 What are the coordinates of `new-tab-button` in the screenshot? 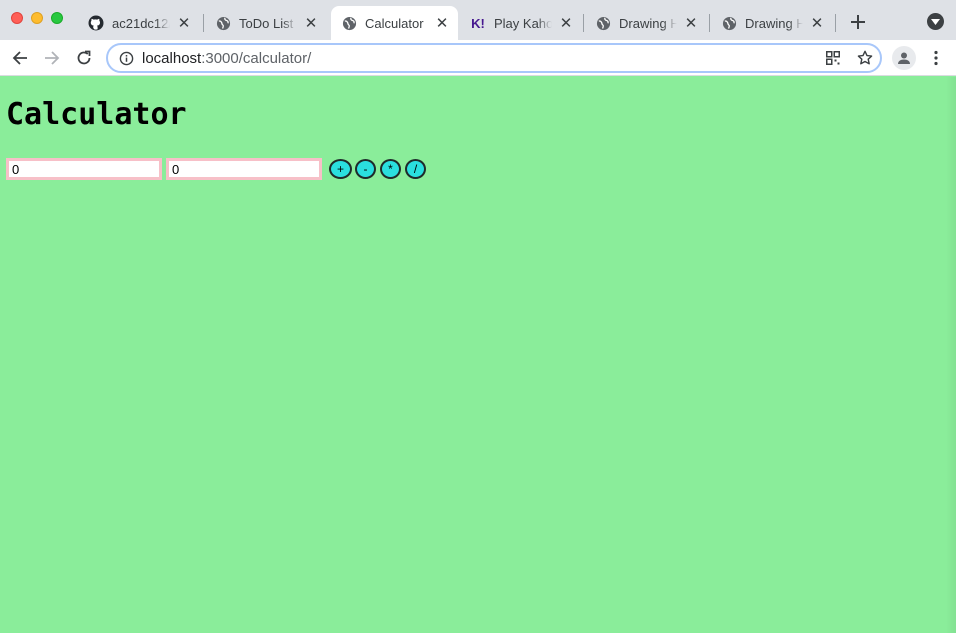 It's located at (858, 22).